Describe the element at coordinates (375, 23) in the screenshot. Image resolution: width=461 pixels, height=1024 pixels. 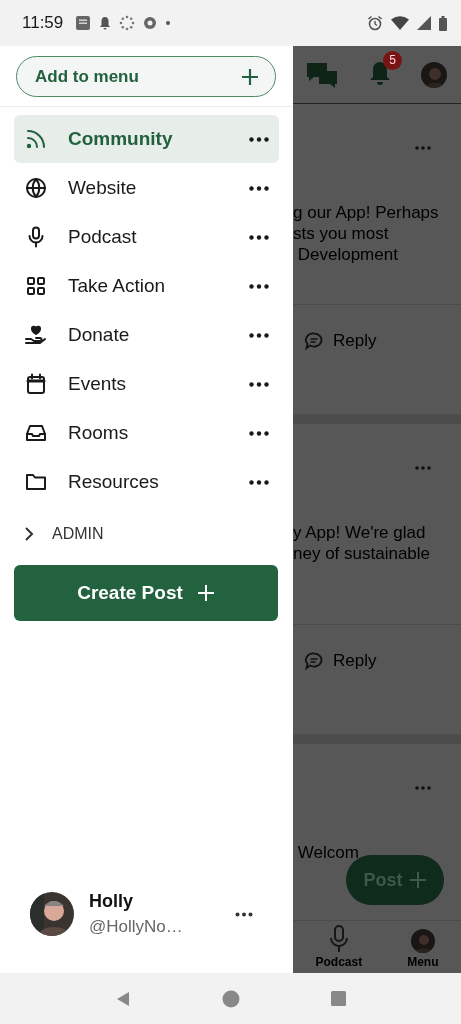
I see `alarm-icon` at that location.